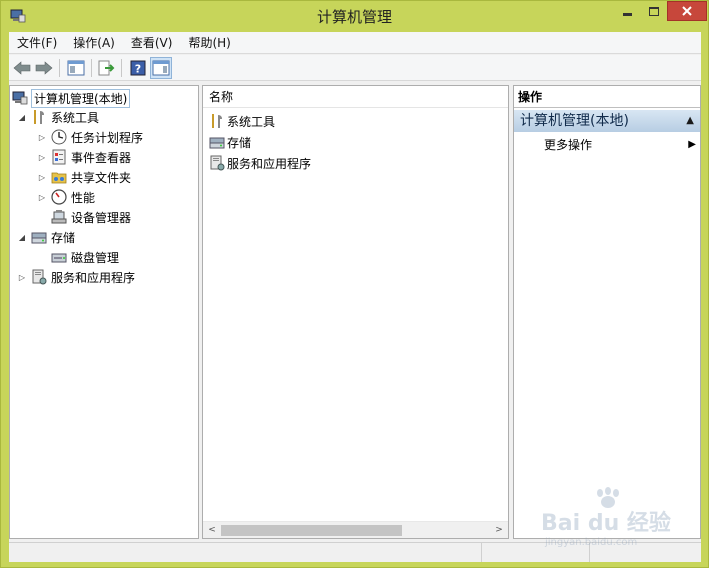 This screenshot has width=709, height=568. What do you see at coordinates (499, 530) in the screenshot?
I see `scroll-right-icon: >` at bounding box center [499, 530].